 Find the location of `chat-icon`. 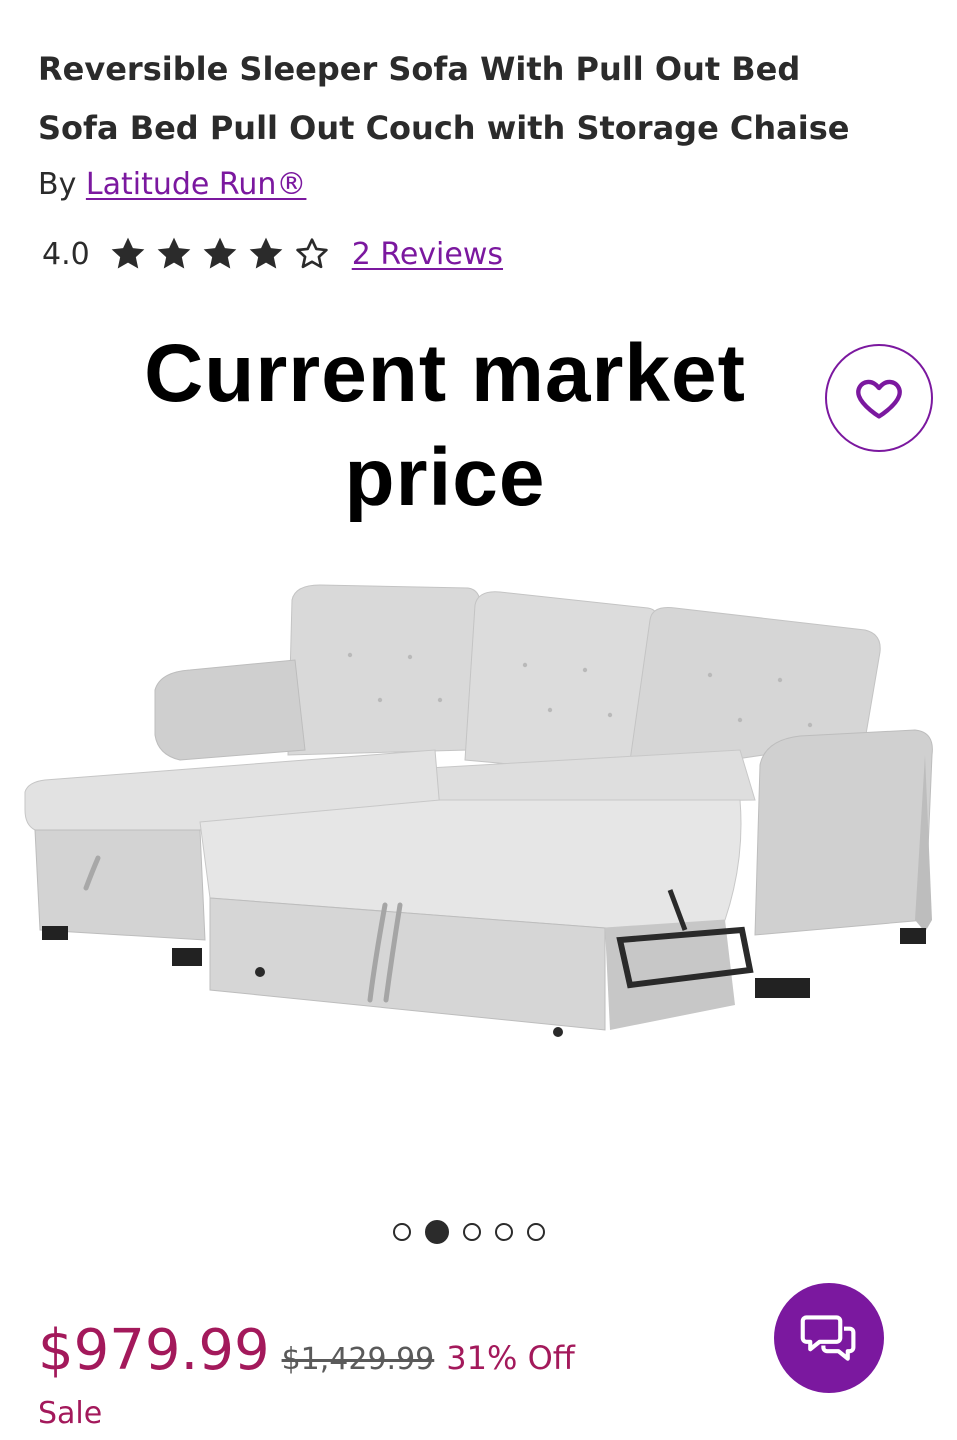

chat-icon is located at coordinates (828, 1338).